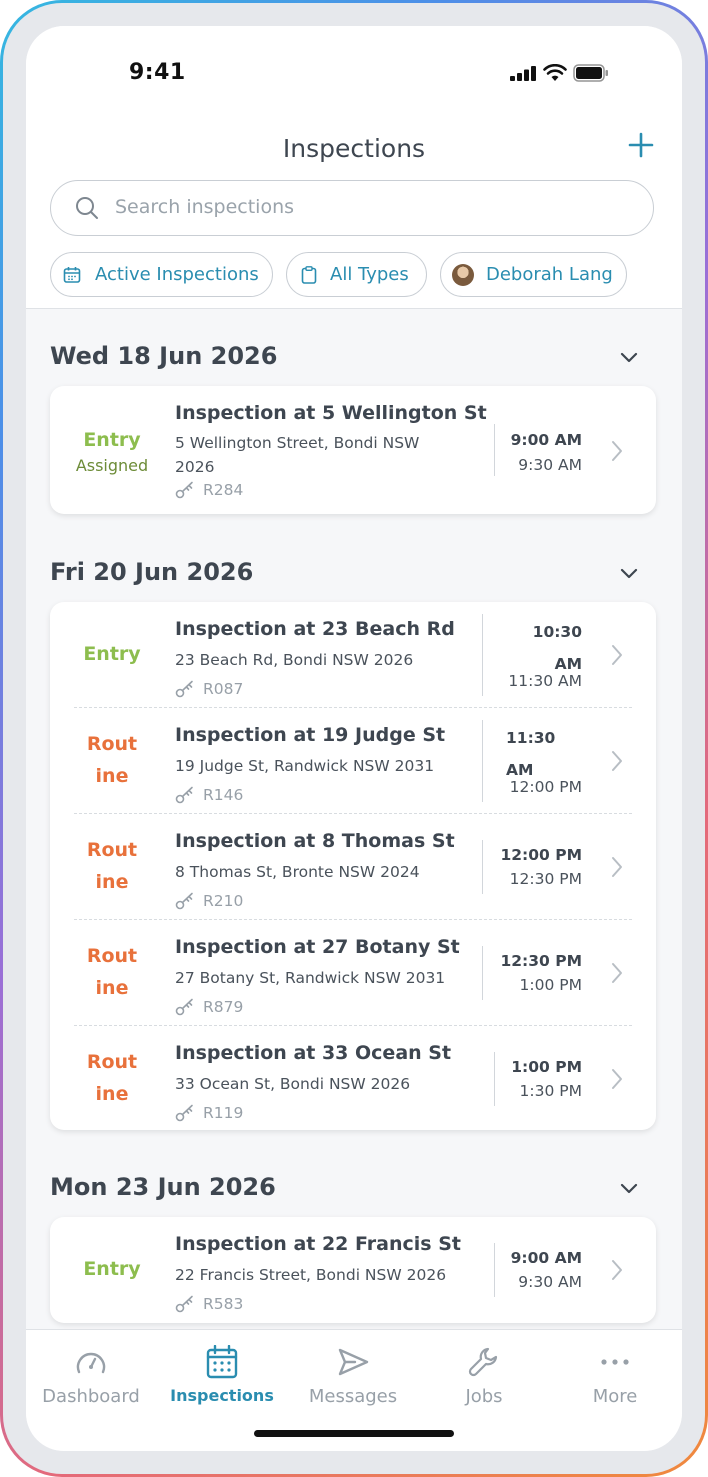 The height and width of the screenshot is (1477, 708). What do you see at coordinates (615, 1375) in the screenshot?
I see `tab-more: More` at bounding box center [615, 1375].